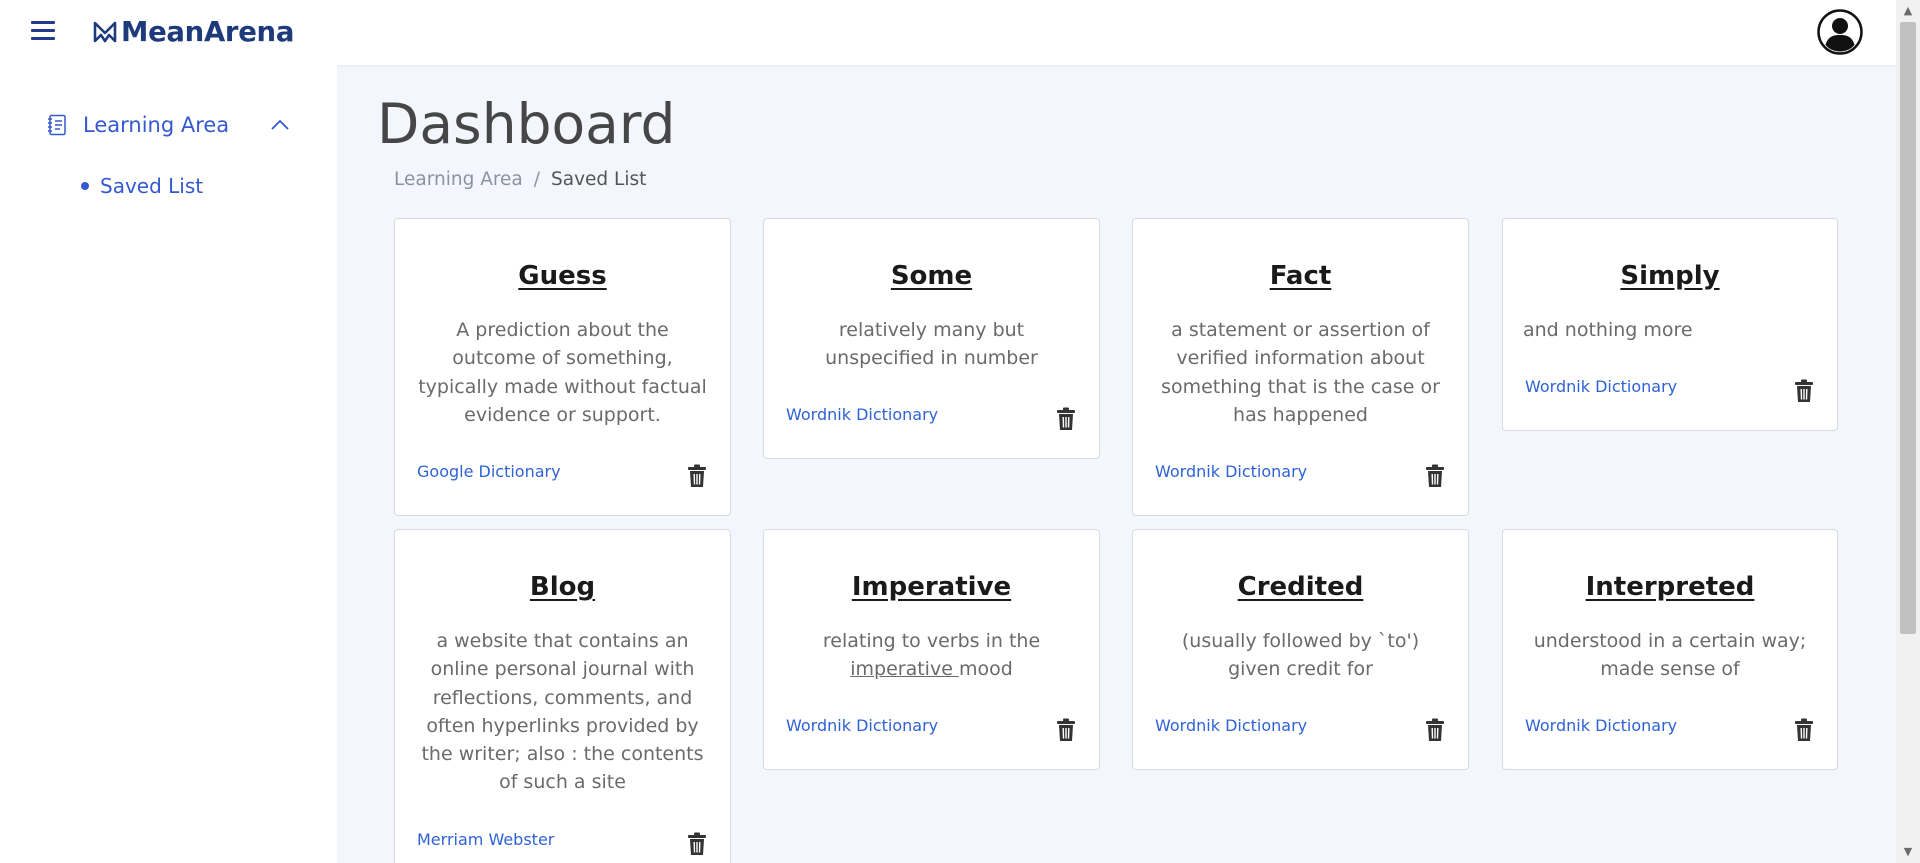 Image resolution: width=1920 pixels, height=863 pixels. I want to click on sidebar-item-saved-list: Saved List, so click(142, 186).